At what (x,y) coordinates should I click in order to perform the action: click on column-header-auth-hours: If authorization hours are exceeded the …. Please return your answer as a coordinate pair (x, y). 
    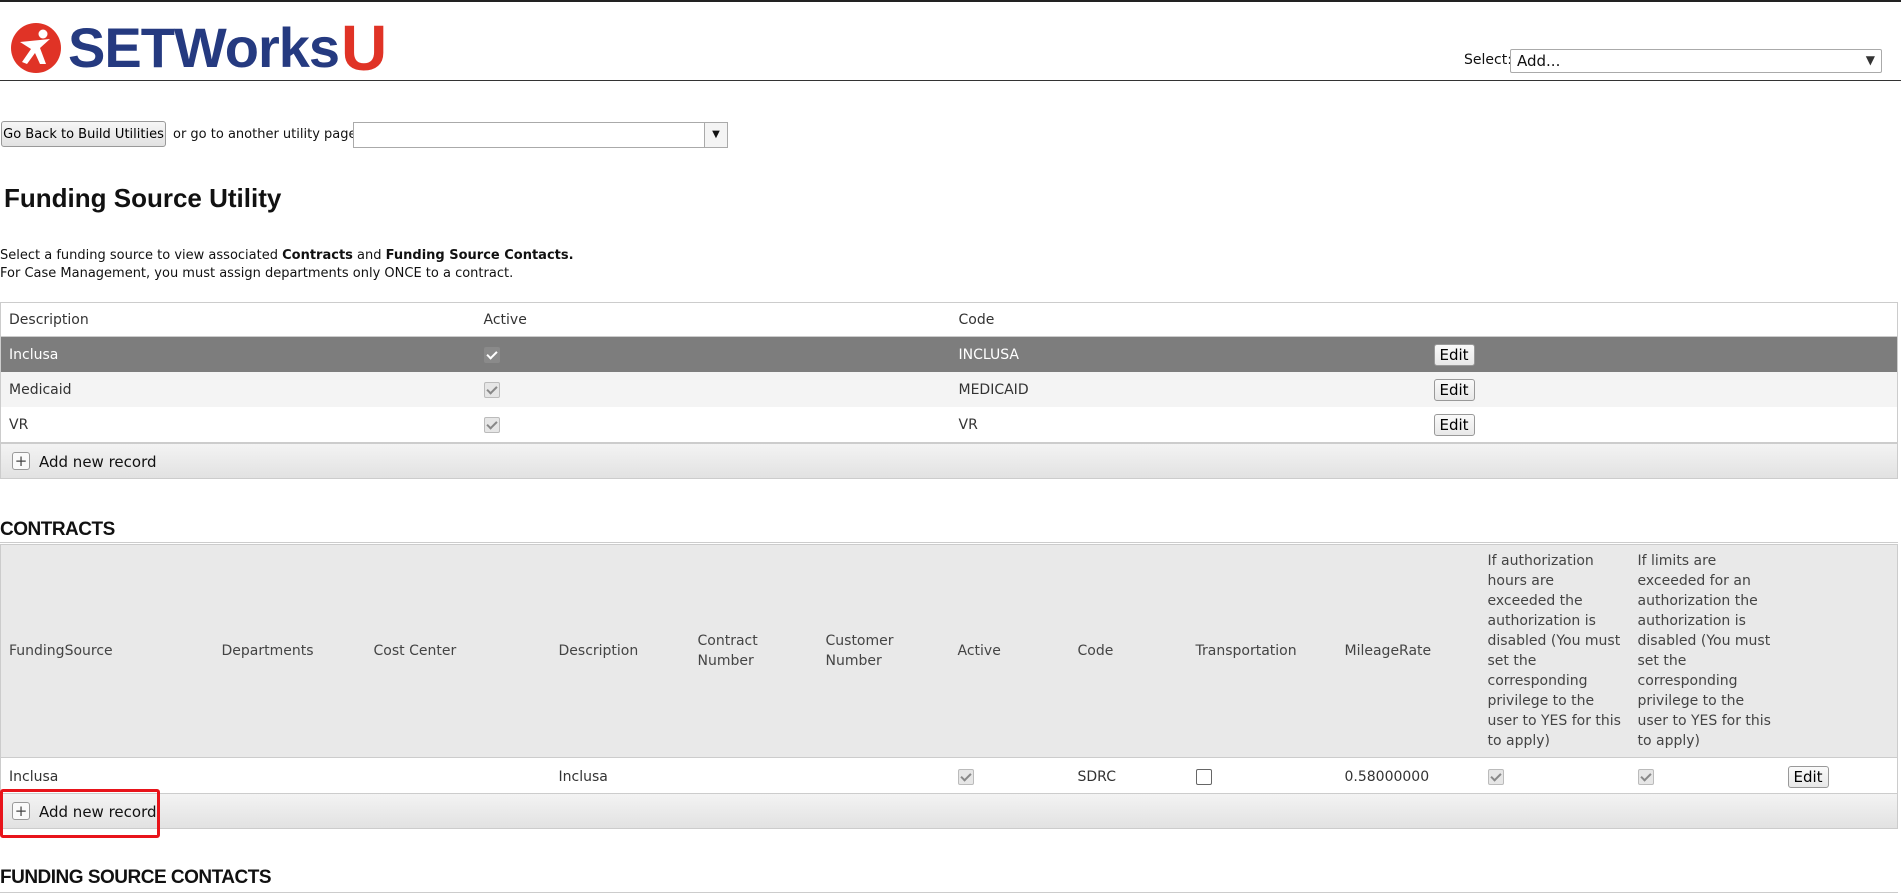
    Looking at the image, I should click on (1554, 651).